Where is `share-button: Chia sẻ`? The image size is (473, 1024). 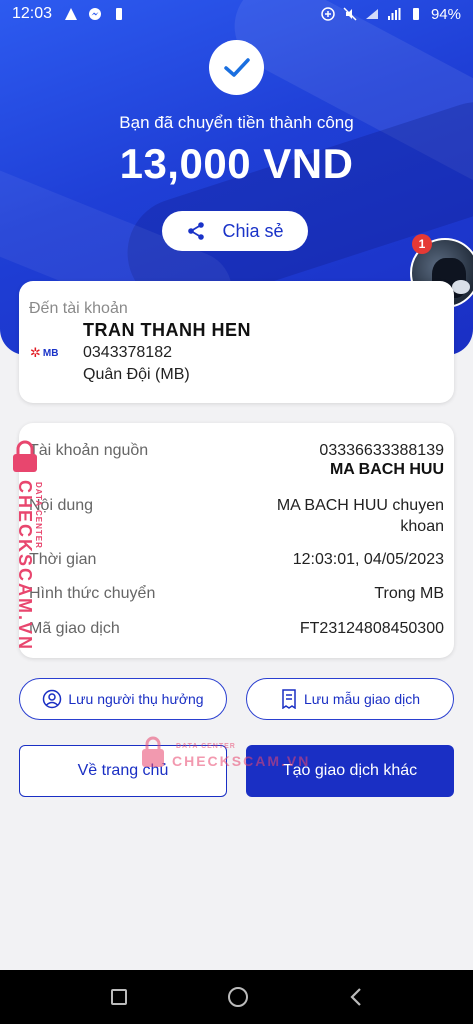
share-button: Chia sẻ is located at coordinates (235, 231).